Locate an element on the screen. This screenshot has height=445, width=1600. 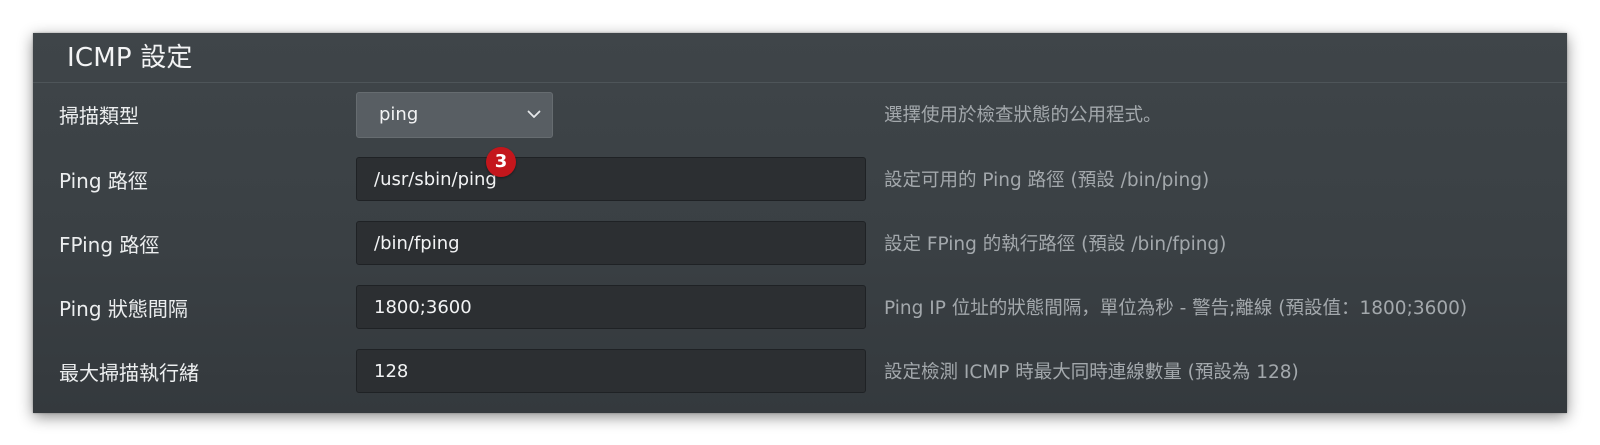
annotation-badge: 3 is located at coordinates (501, 162).